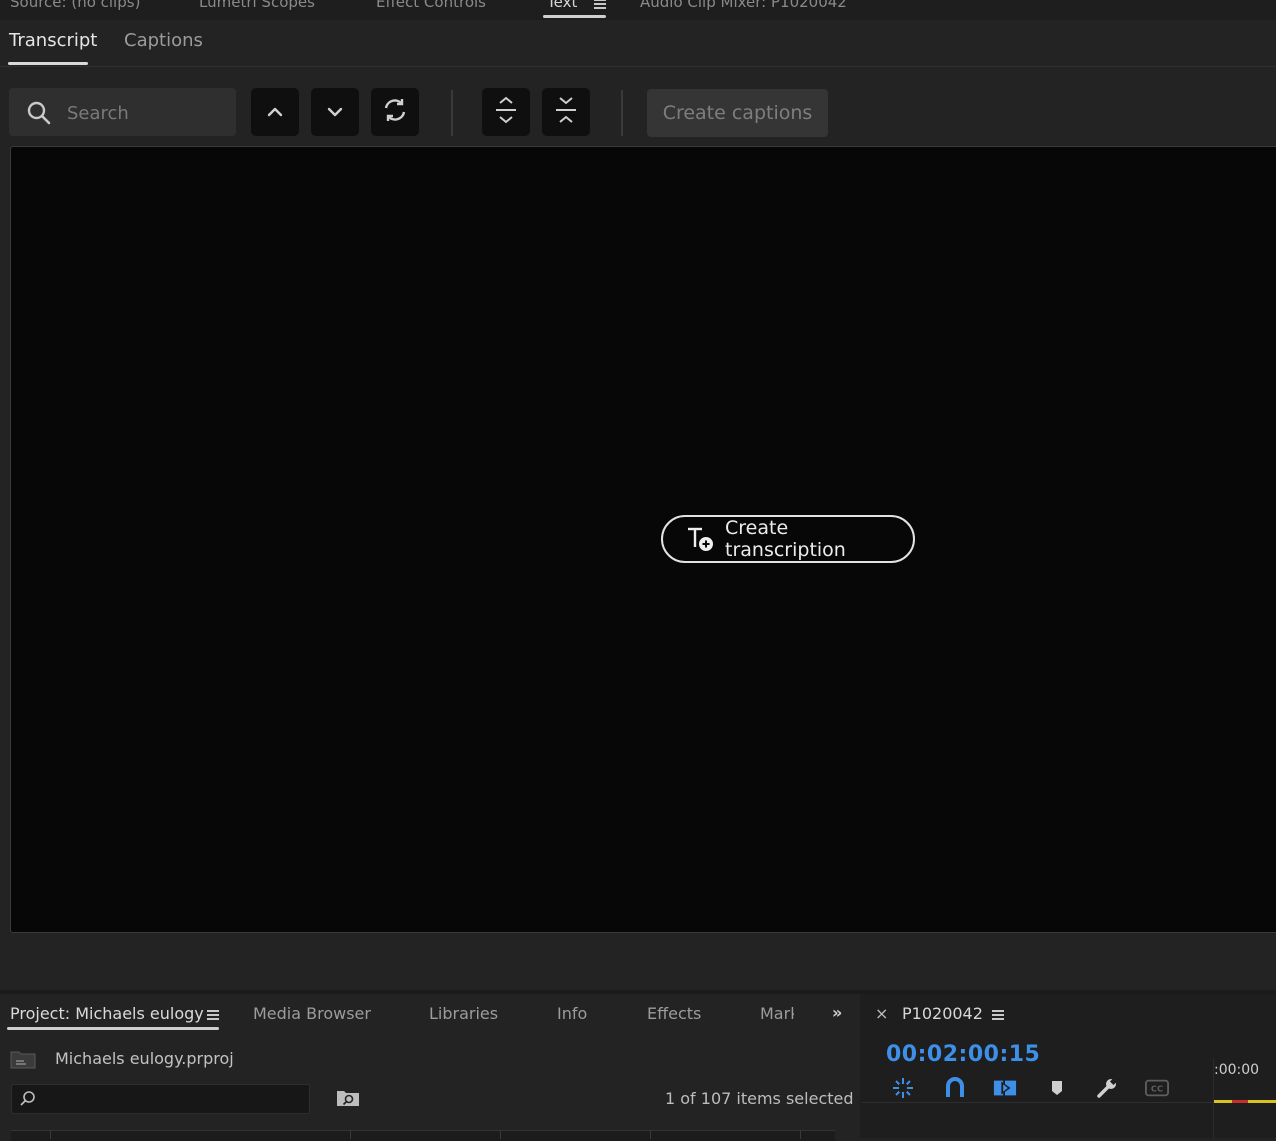 This screenshot has height=1141, width=1276. What do you see at coordinates (837, 1012) in the screenshot?
I see `more-tabs-icon: »` at bounding box center [837, 1012].